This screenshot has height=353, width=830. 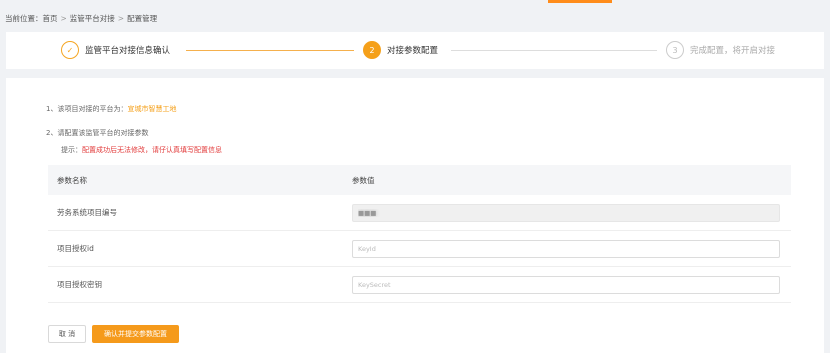 What do you see at coordinates (50, 18) in the screenshot?
I see `breadcrumb-home: 首页` at bounding box center [50, 18].